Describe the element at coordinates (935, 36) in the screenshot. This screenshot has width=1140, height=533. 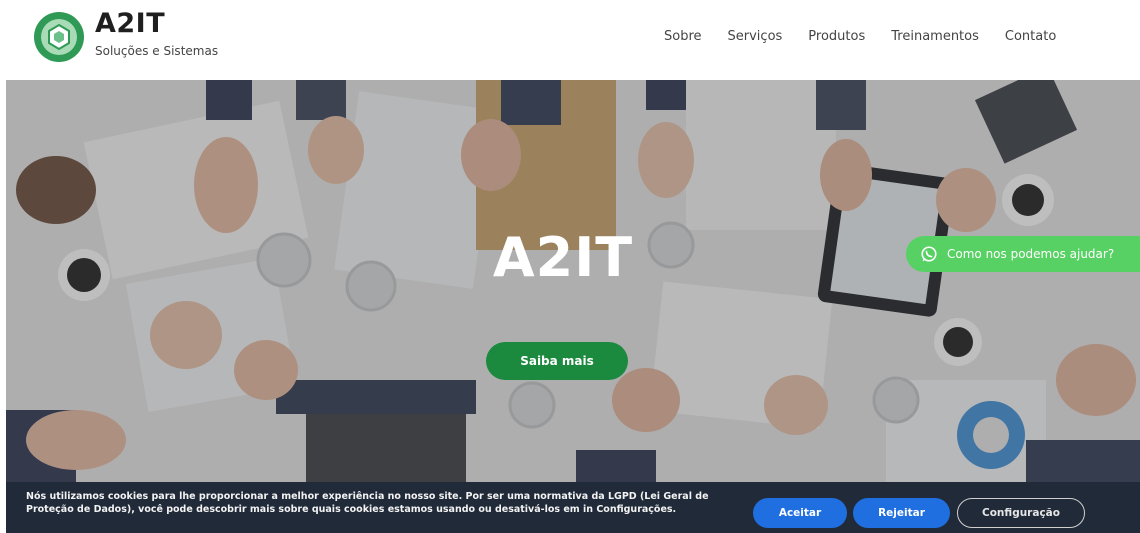
I see `nav-link-treinamentos: Treinamentos` at that location.